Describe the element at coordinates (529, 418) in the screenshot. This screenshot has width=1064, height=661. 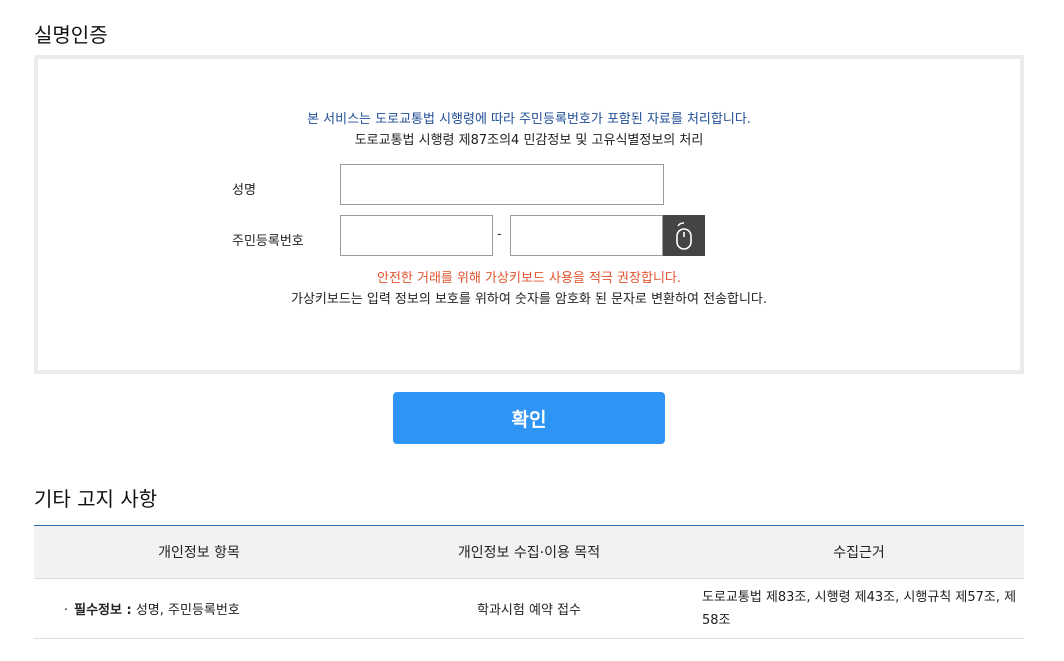
I see `confirm-button: 확인` at that location.